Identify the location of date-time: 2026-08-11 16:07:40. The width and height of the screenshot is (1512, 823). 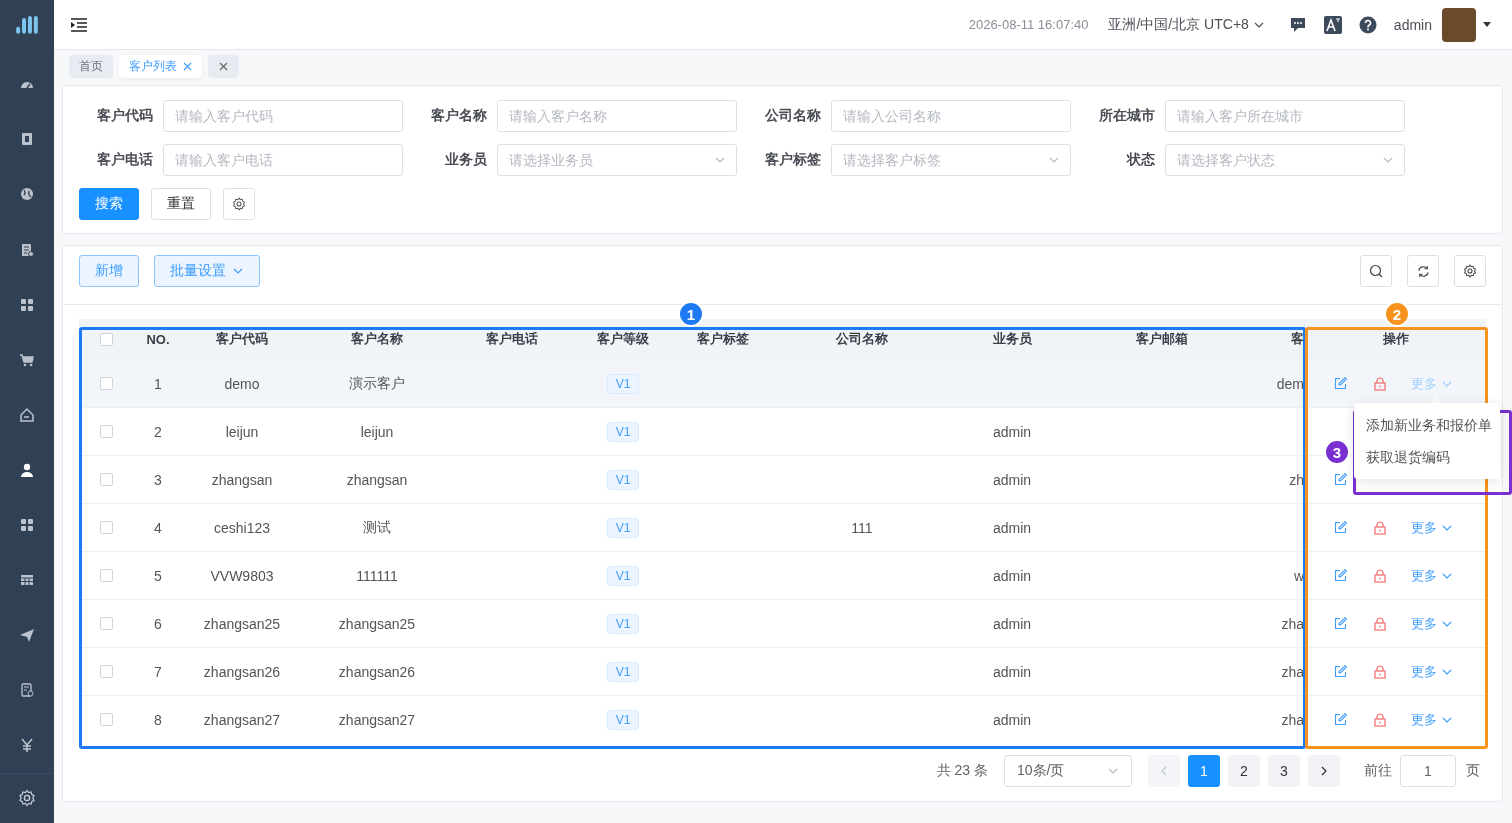
(1028, 24).